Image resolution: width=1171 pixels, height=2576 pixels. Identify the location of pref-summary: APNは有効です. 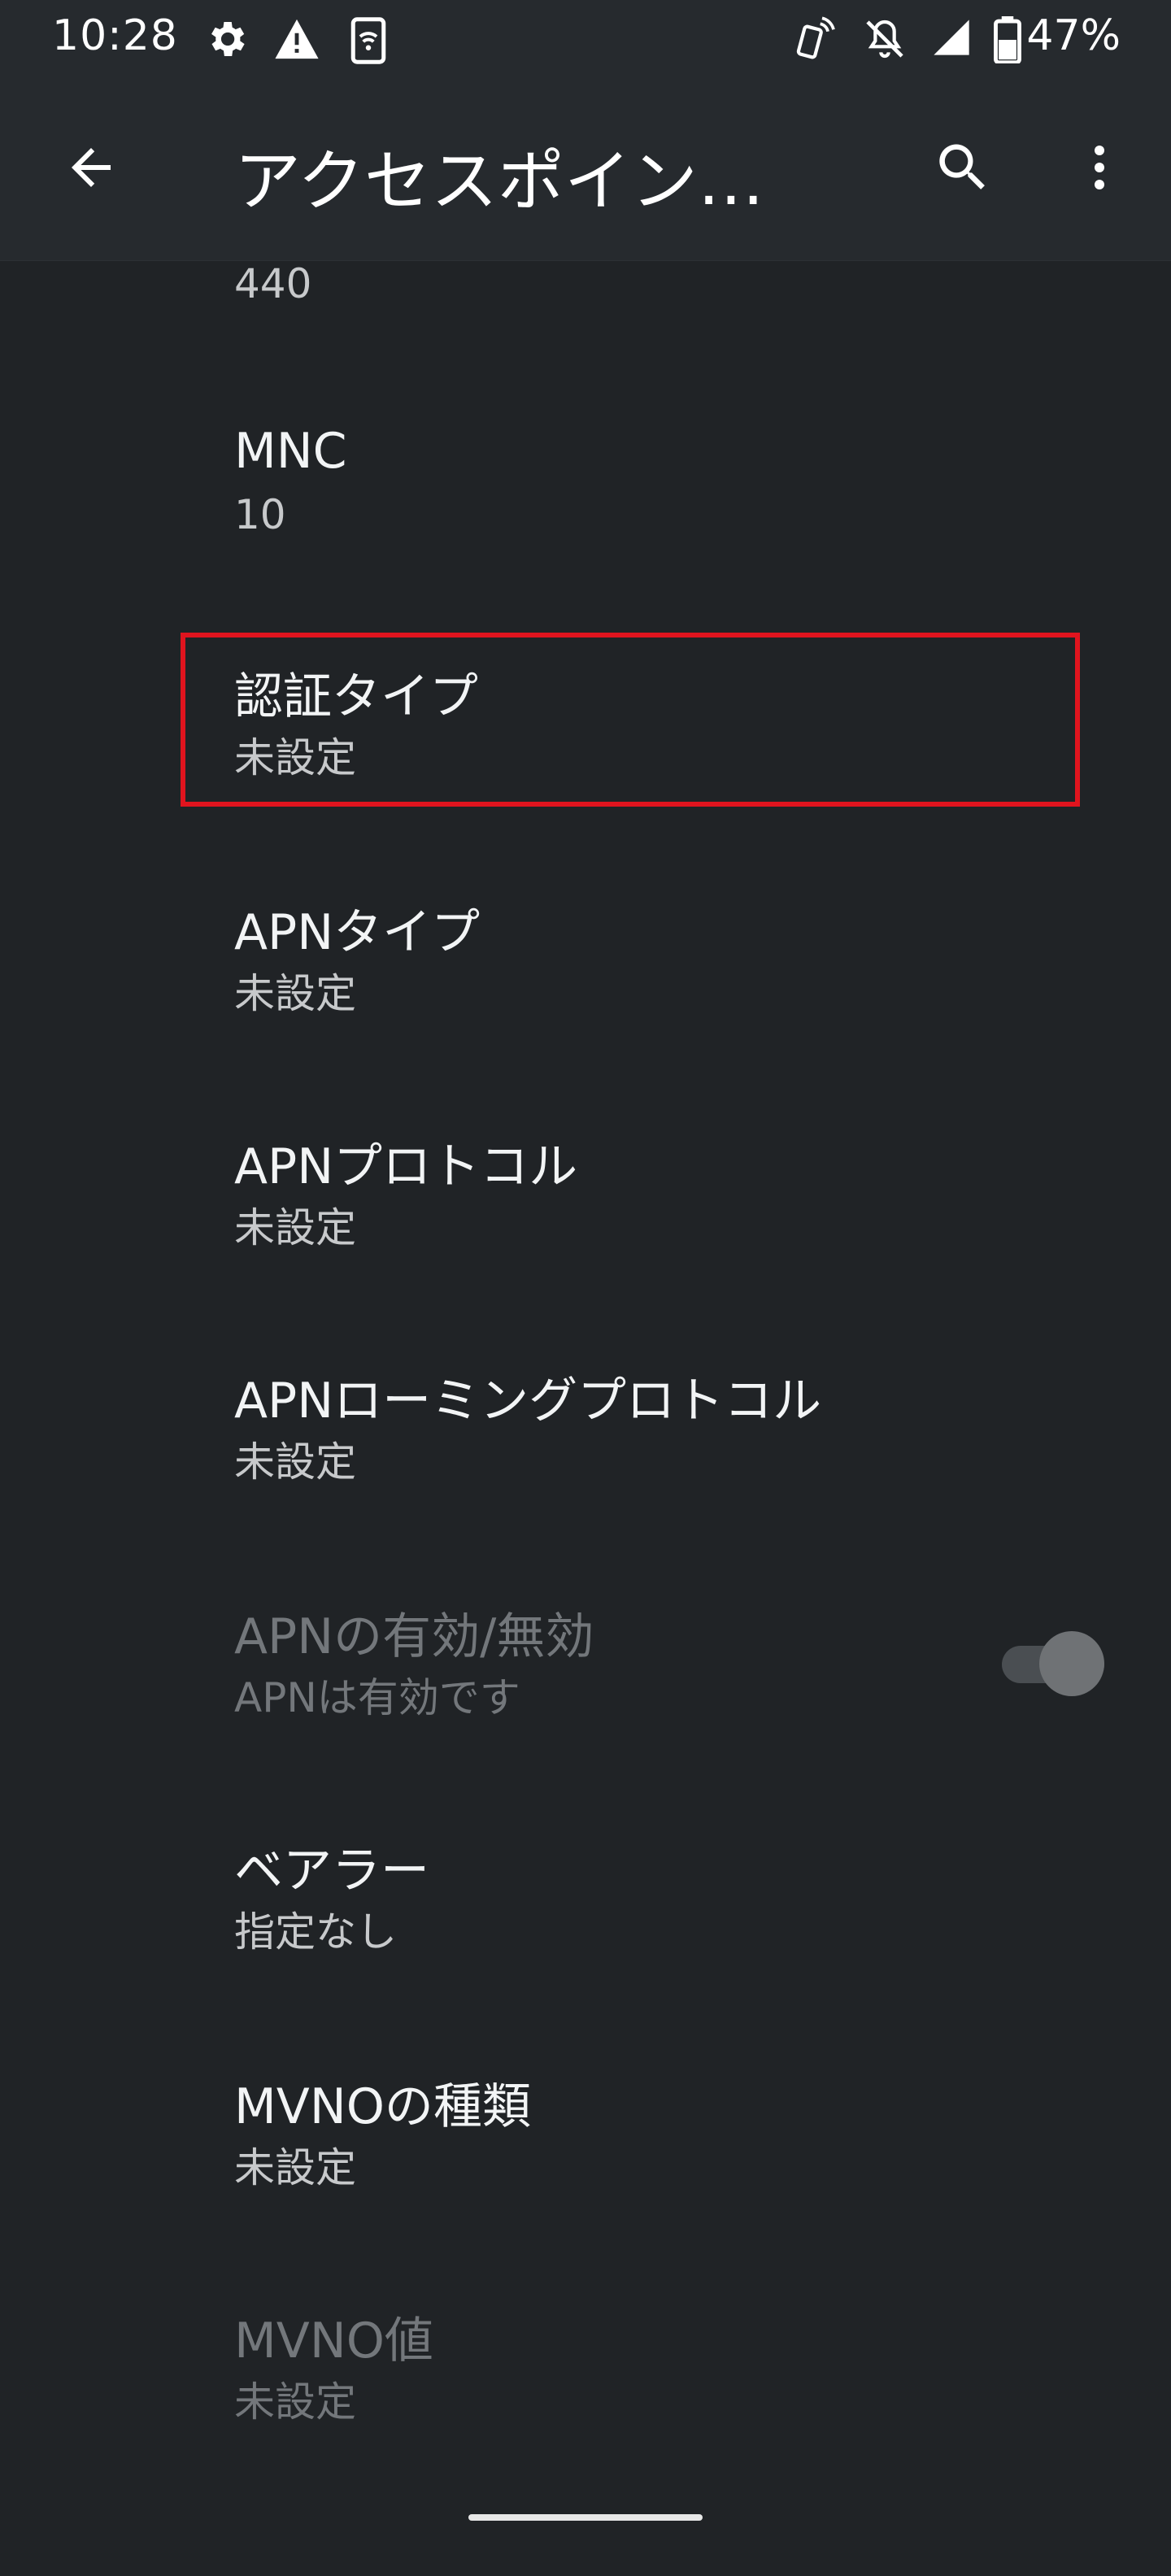
(377, 1697).